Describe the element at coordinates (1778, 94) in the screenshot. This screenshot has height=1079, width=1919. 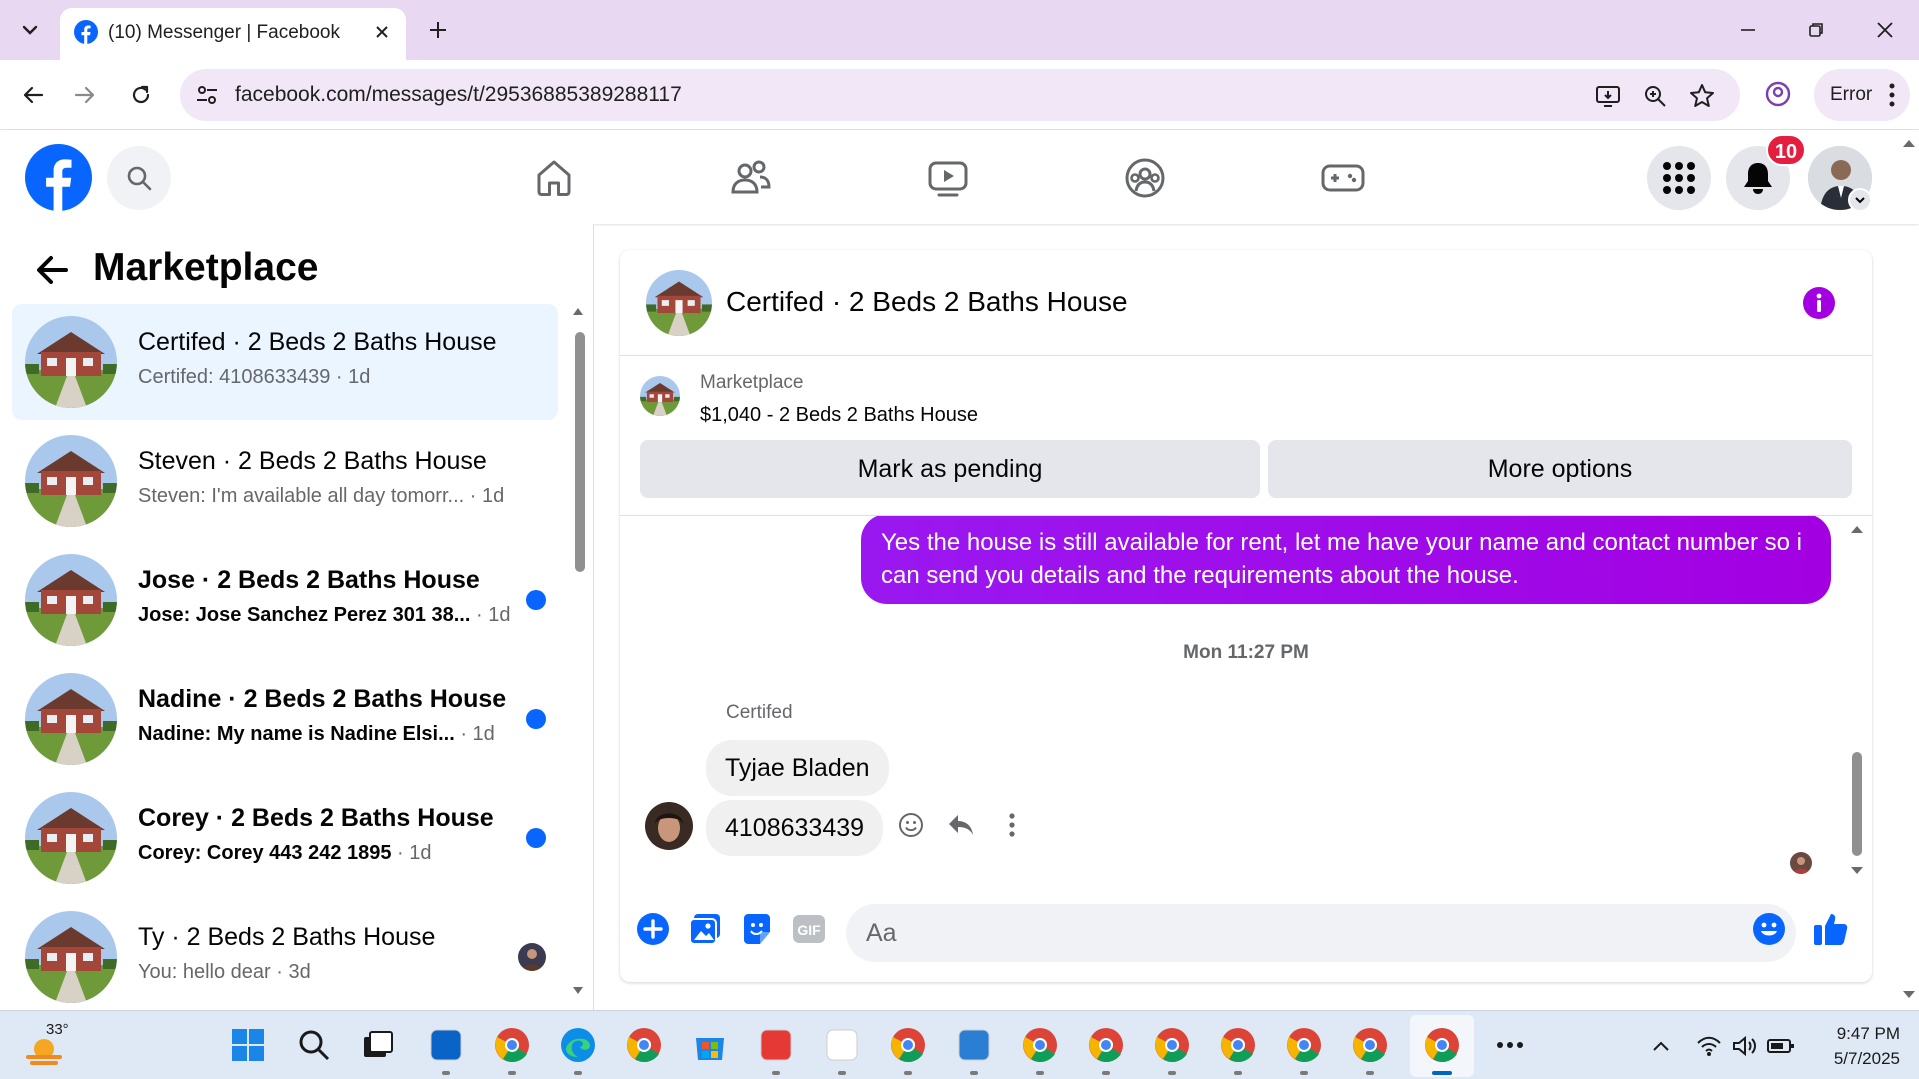
I see `browser-profile-button` at that location.